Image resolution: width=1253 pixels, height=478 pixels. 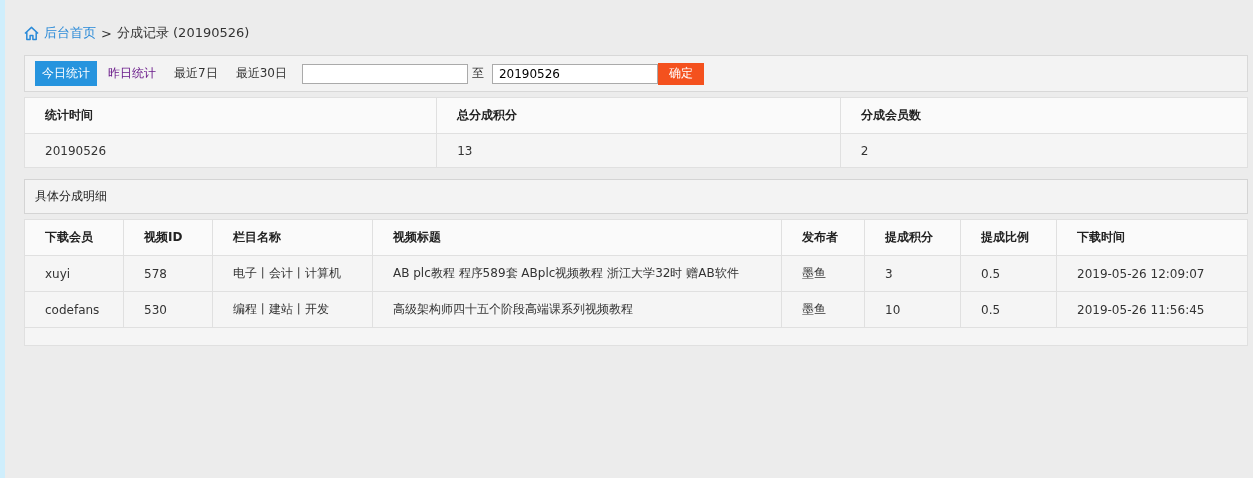 I want to click on column-header: 统计时间, so click(x=230, y=115).